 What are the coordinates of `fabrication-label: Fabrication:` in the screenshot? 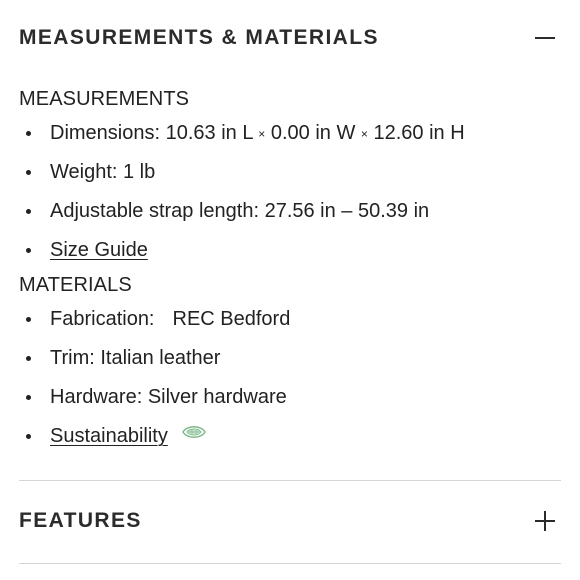 It's located at (102, 319).